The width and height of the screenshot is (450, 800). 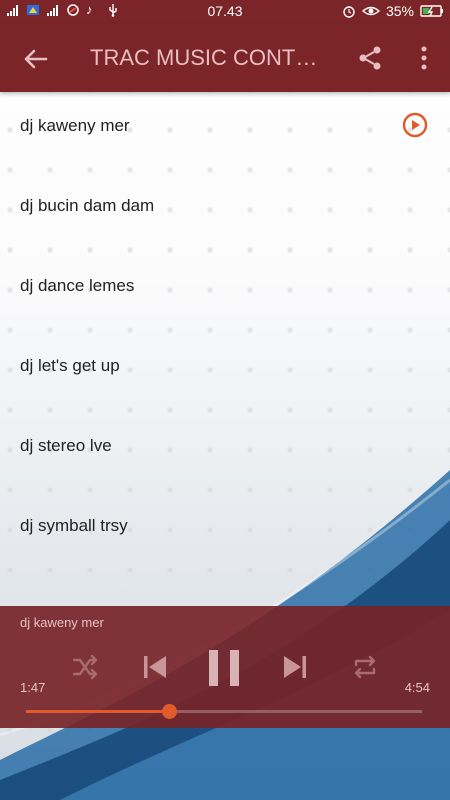 What do you see at coordinates (399, 11) in the screenshot?
I see `battery-percent: 35%` at bounding box center [399, 11].